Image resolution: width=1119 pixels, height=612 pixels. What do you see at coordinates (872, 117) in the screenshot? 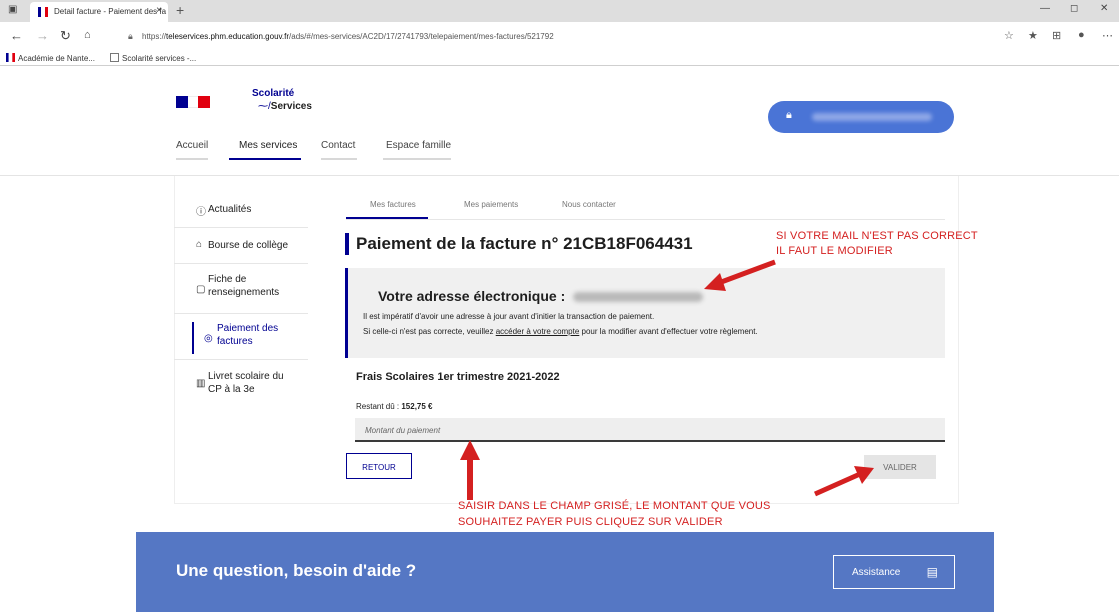
I see `redacted-username` at bounding box center [872, 117].